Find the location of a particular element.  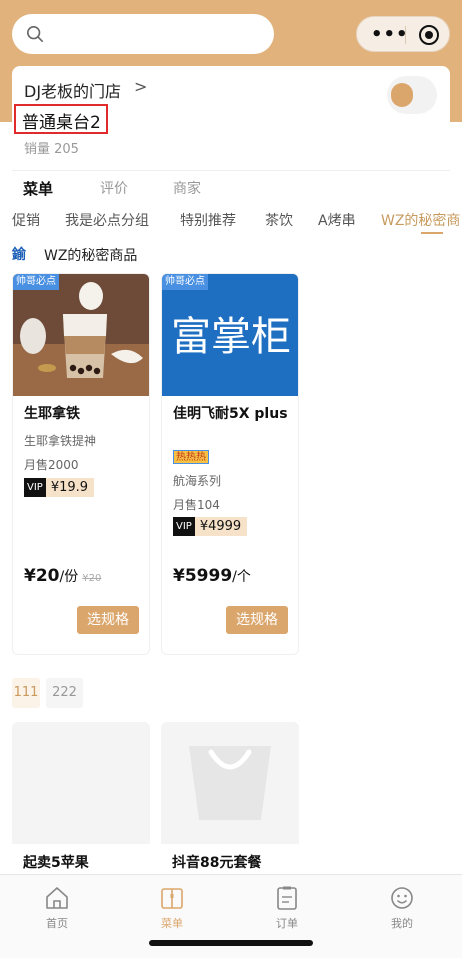

vip-price: VIP ¥19.9 is located at coordinates (59, 487).